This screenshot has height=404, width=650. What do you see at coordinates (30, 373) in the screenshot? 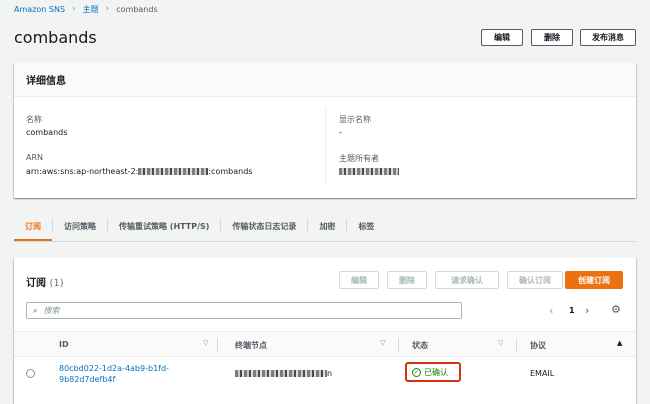
I see `row-select-radio` at bounding box center [30, 373].